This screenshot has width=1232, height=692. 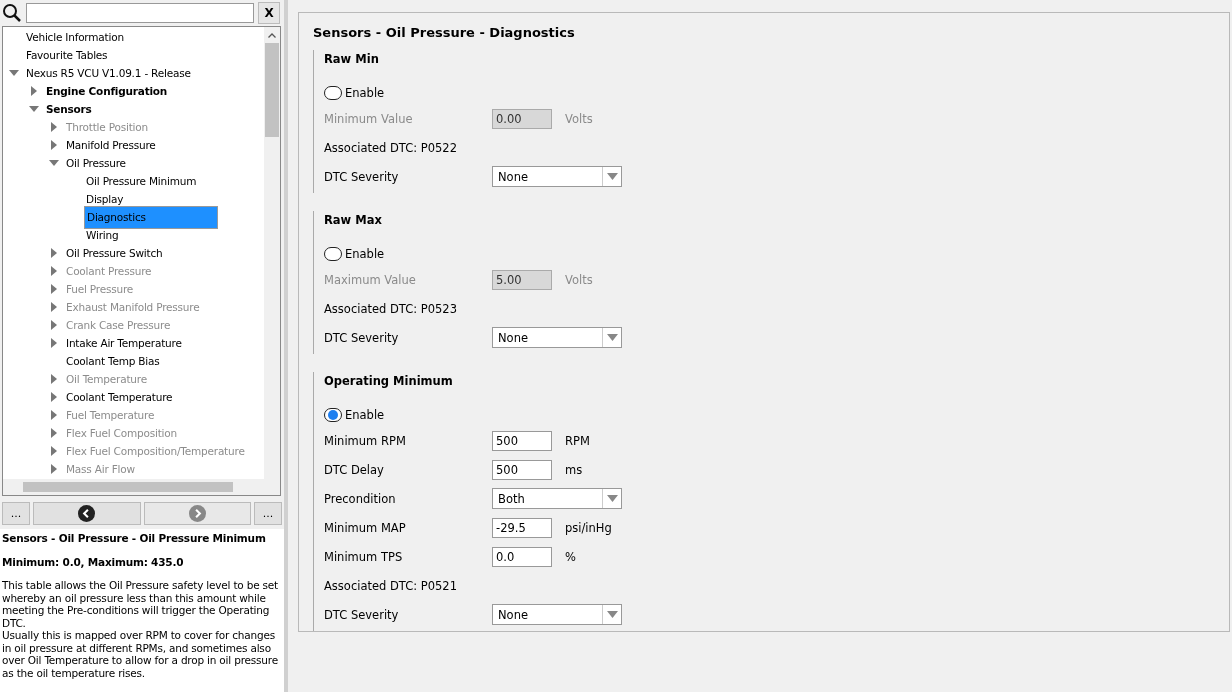 What do you see at coordinates (67, 55) in the screenshot?
I see `tree-item: Favourite Tables` at bounding box center [67, 55].